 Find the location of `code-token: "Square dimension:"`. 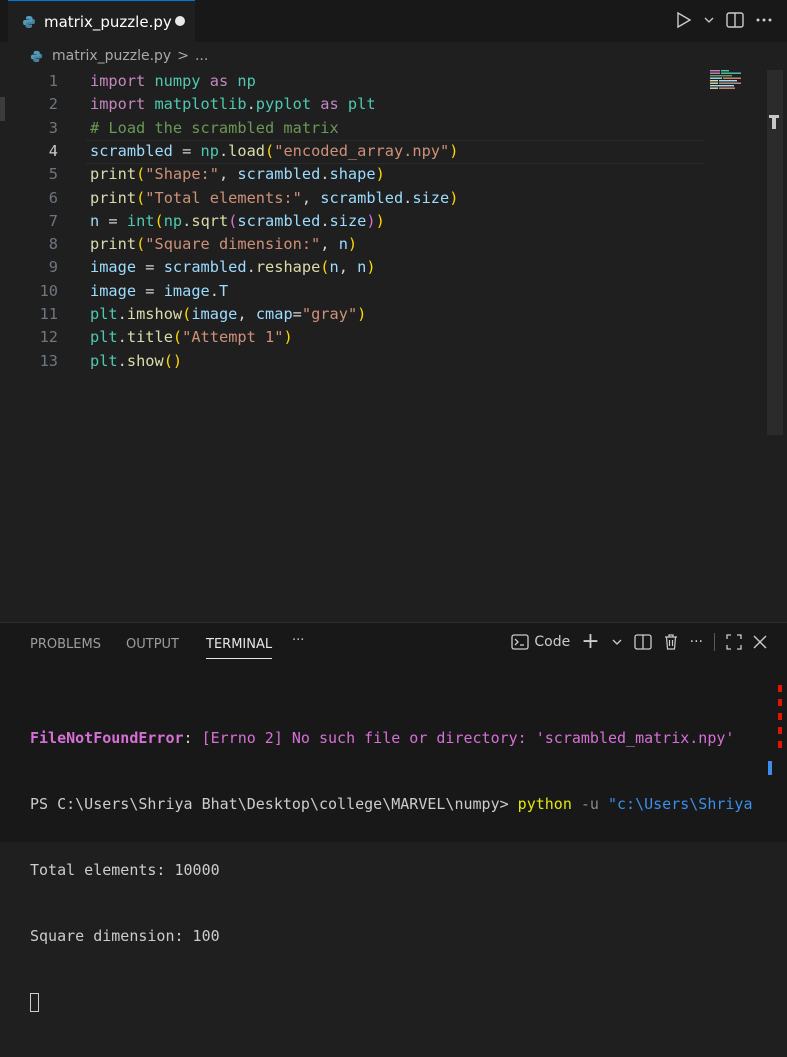

code-token: "Square dimension:" is located at coordinates (233, 244).